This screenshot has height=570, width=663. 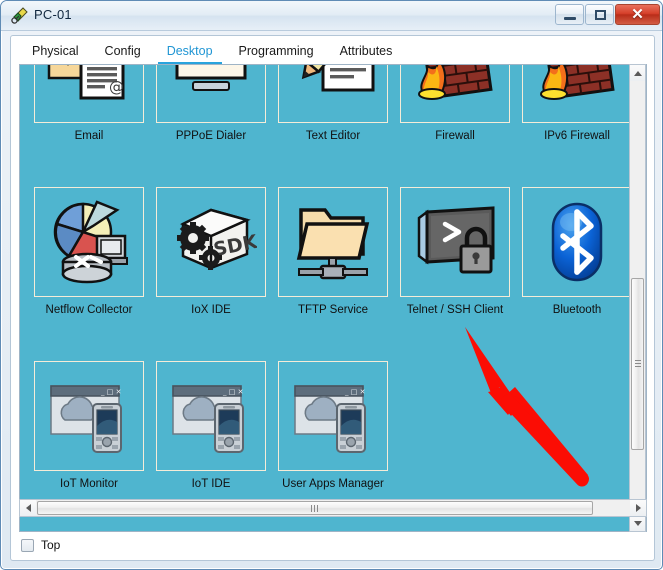 I want to click on desktop-item-label: PPPoE Dialer, so click(x=211, y=136).